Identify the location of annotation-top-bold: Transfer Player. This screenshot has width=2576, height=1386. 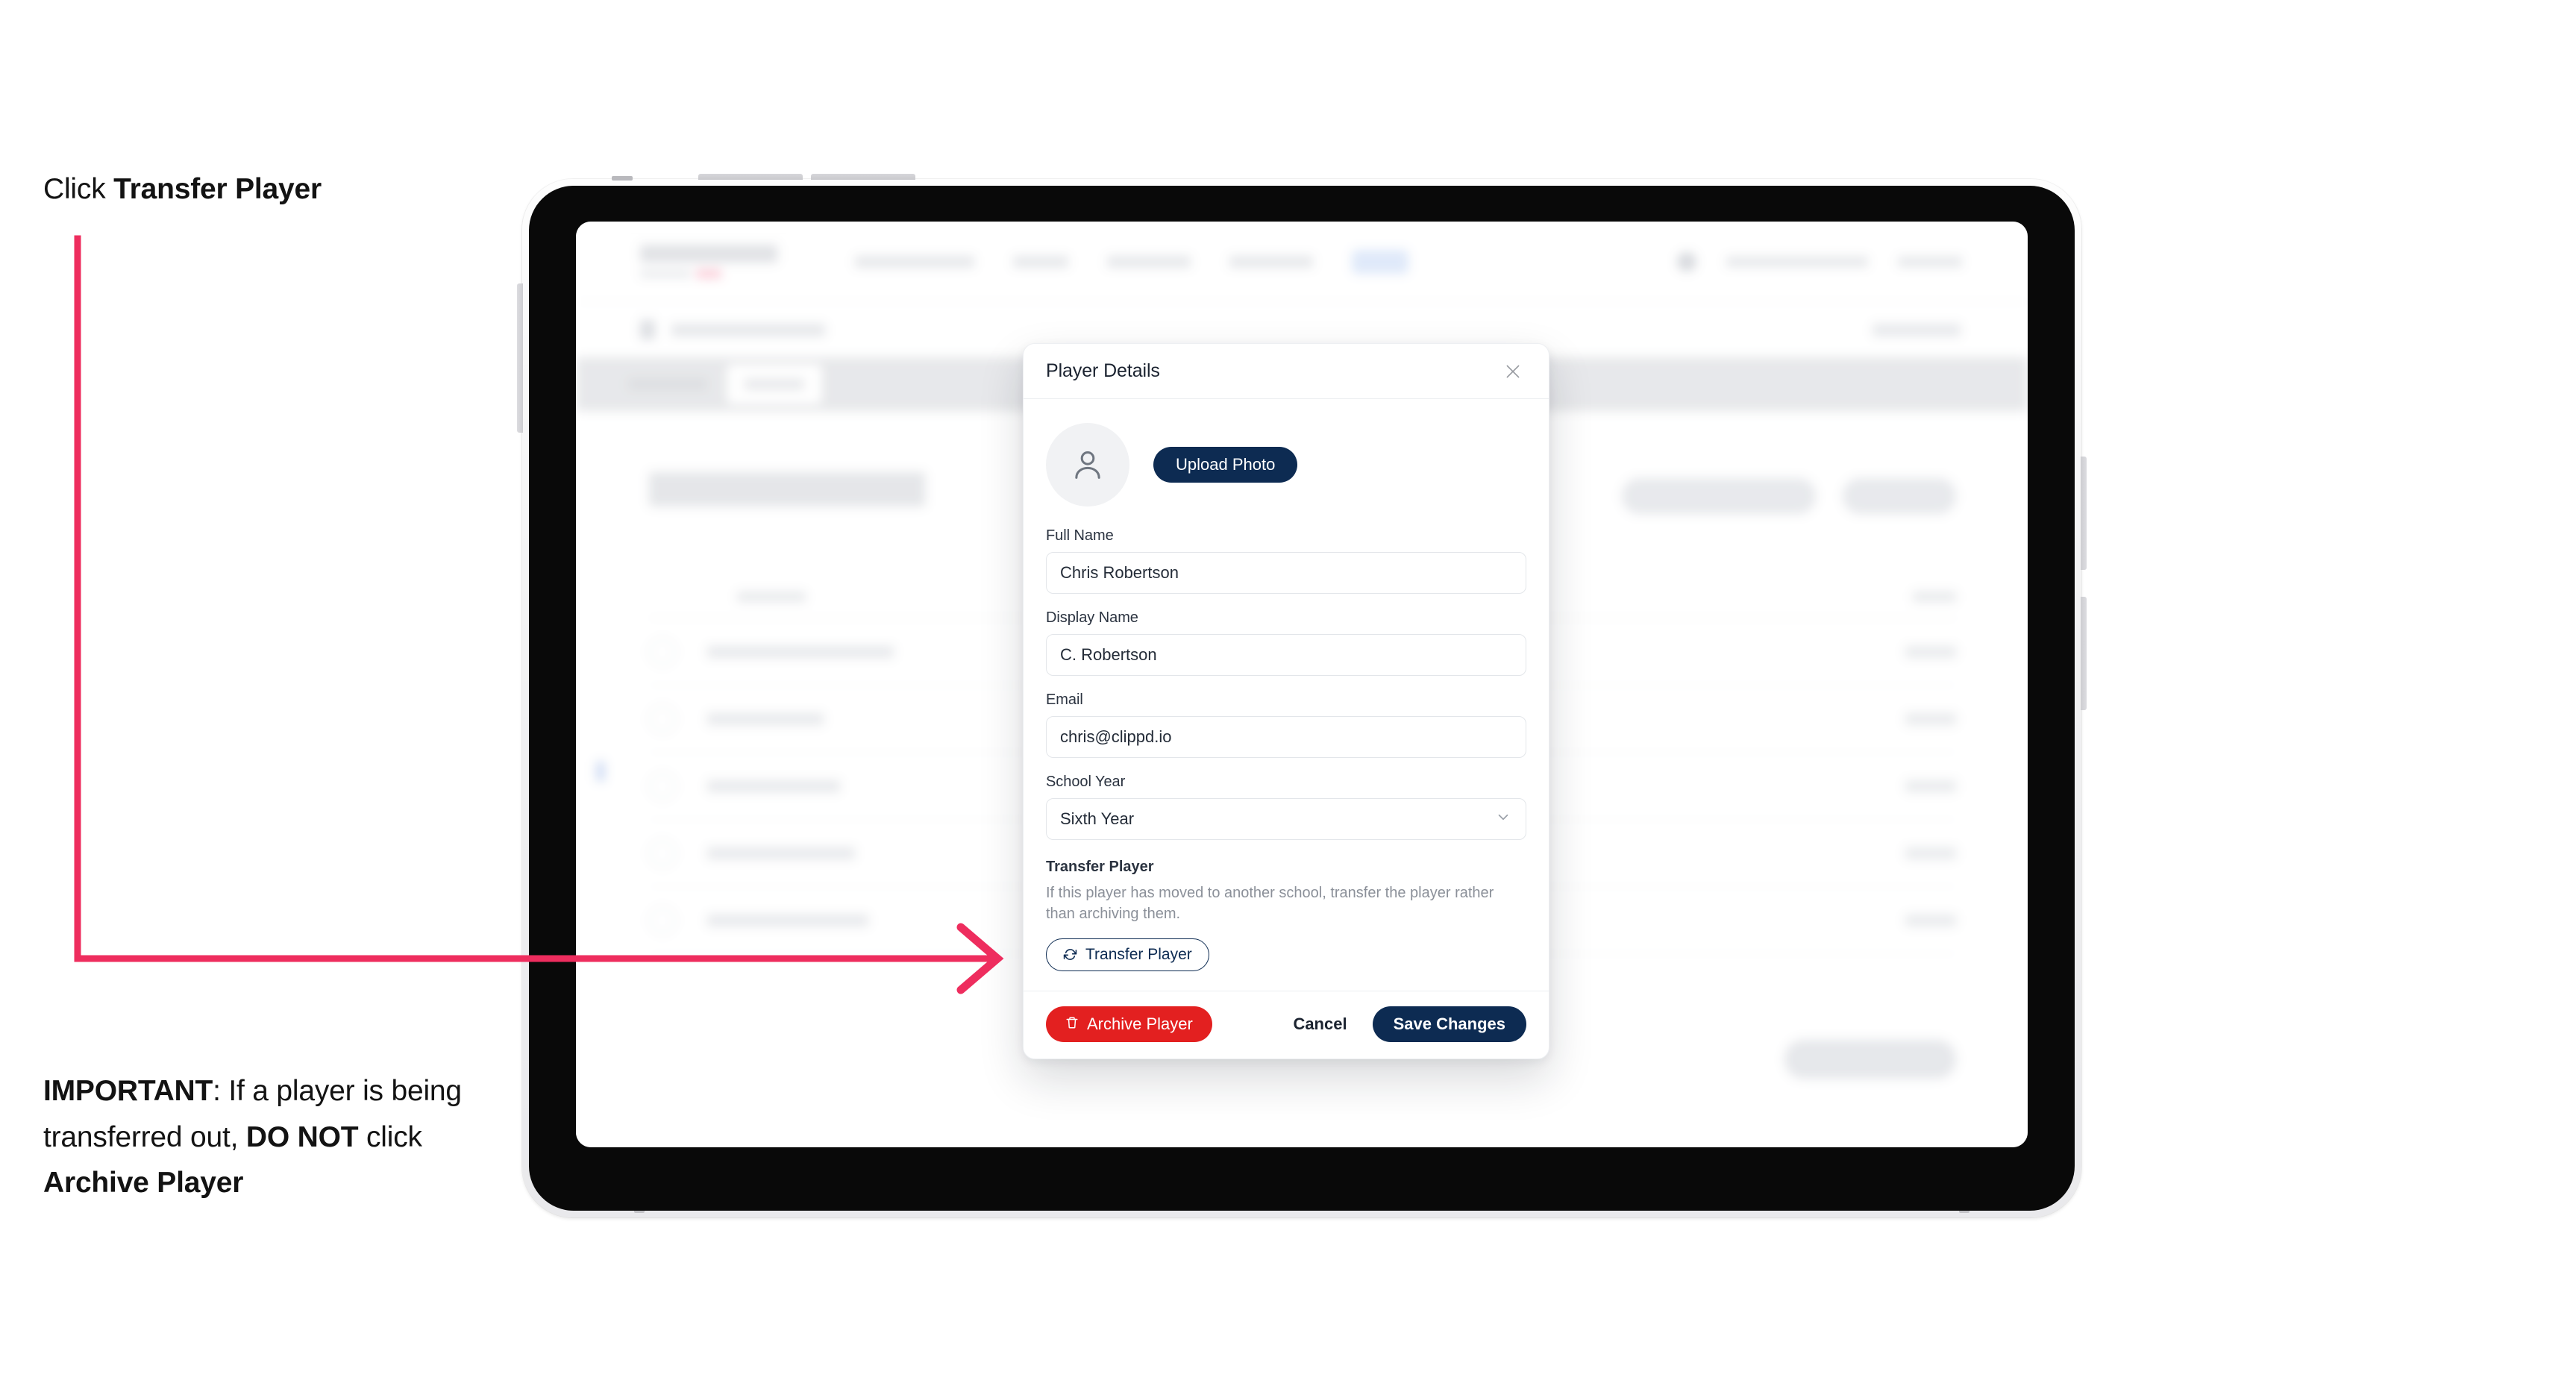
(217, 189).